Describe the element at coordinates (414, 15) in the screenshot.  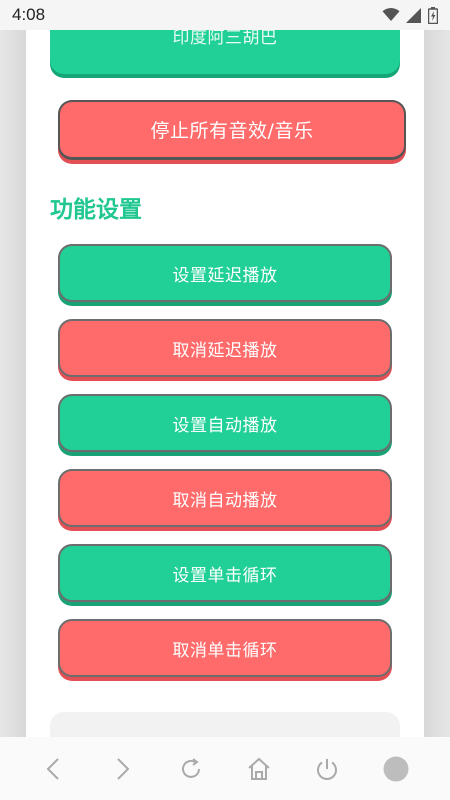
I see `signal-icon` at that location.